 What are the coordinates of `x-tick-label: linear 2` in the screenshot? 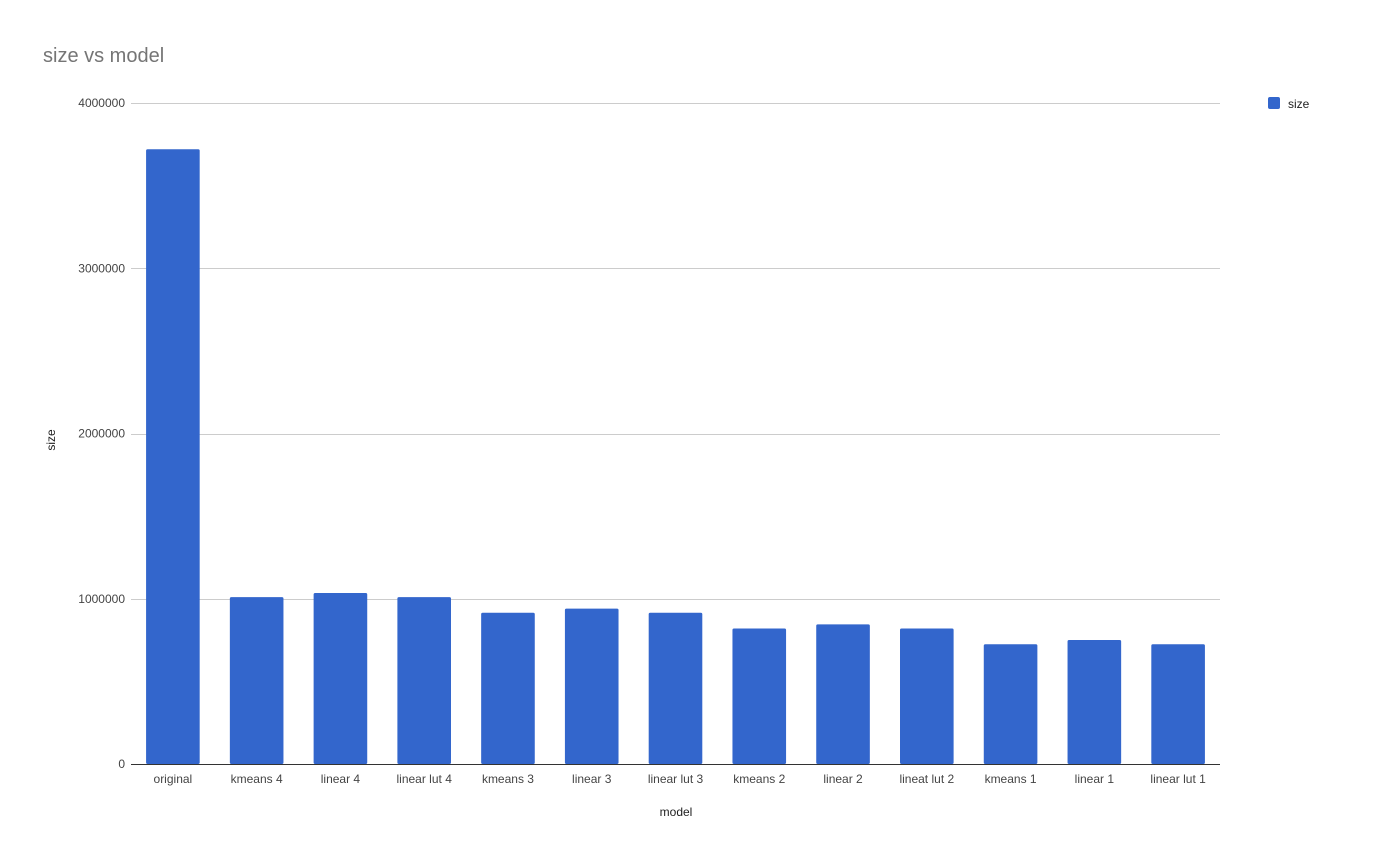 It's located at (843, 779).